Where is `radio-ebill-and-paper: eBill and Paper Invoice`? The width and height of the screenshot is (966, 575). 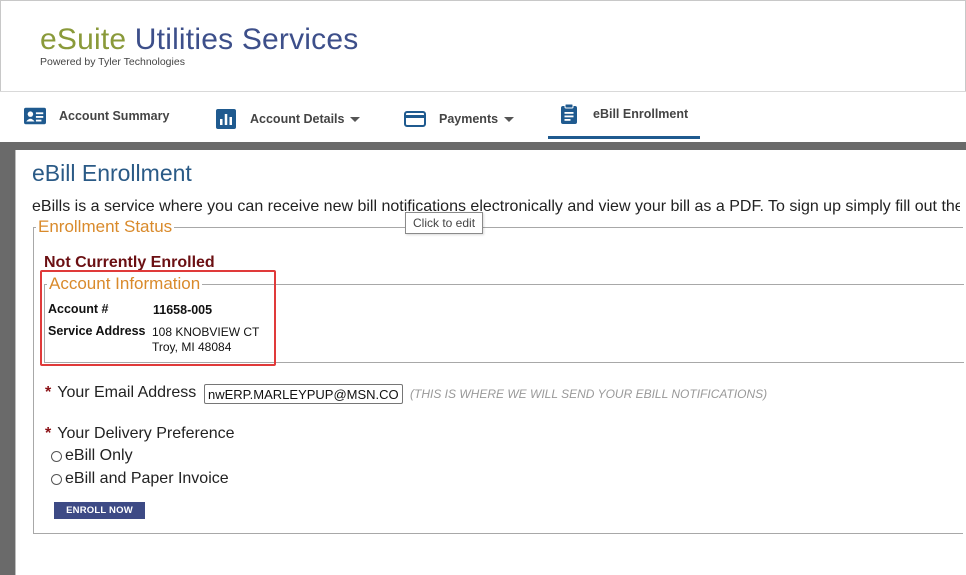 radio-ebill-and-paper: eBill and Paper Invoice is located at coordinates (140, 479).